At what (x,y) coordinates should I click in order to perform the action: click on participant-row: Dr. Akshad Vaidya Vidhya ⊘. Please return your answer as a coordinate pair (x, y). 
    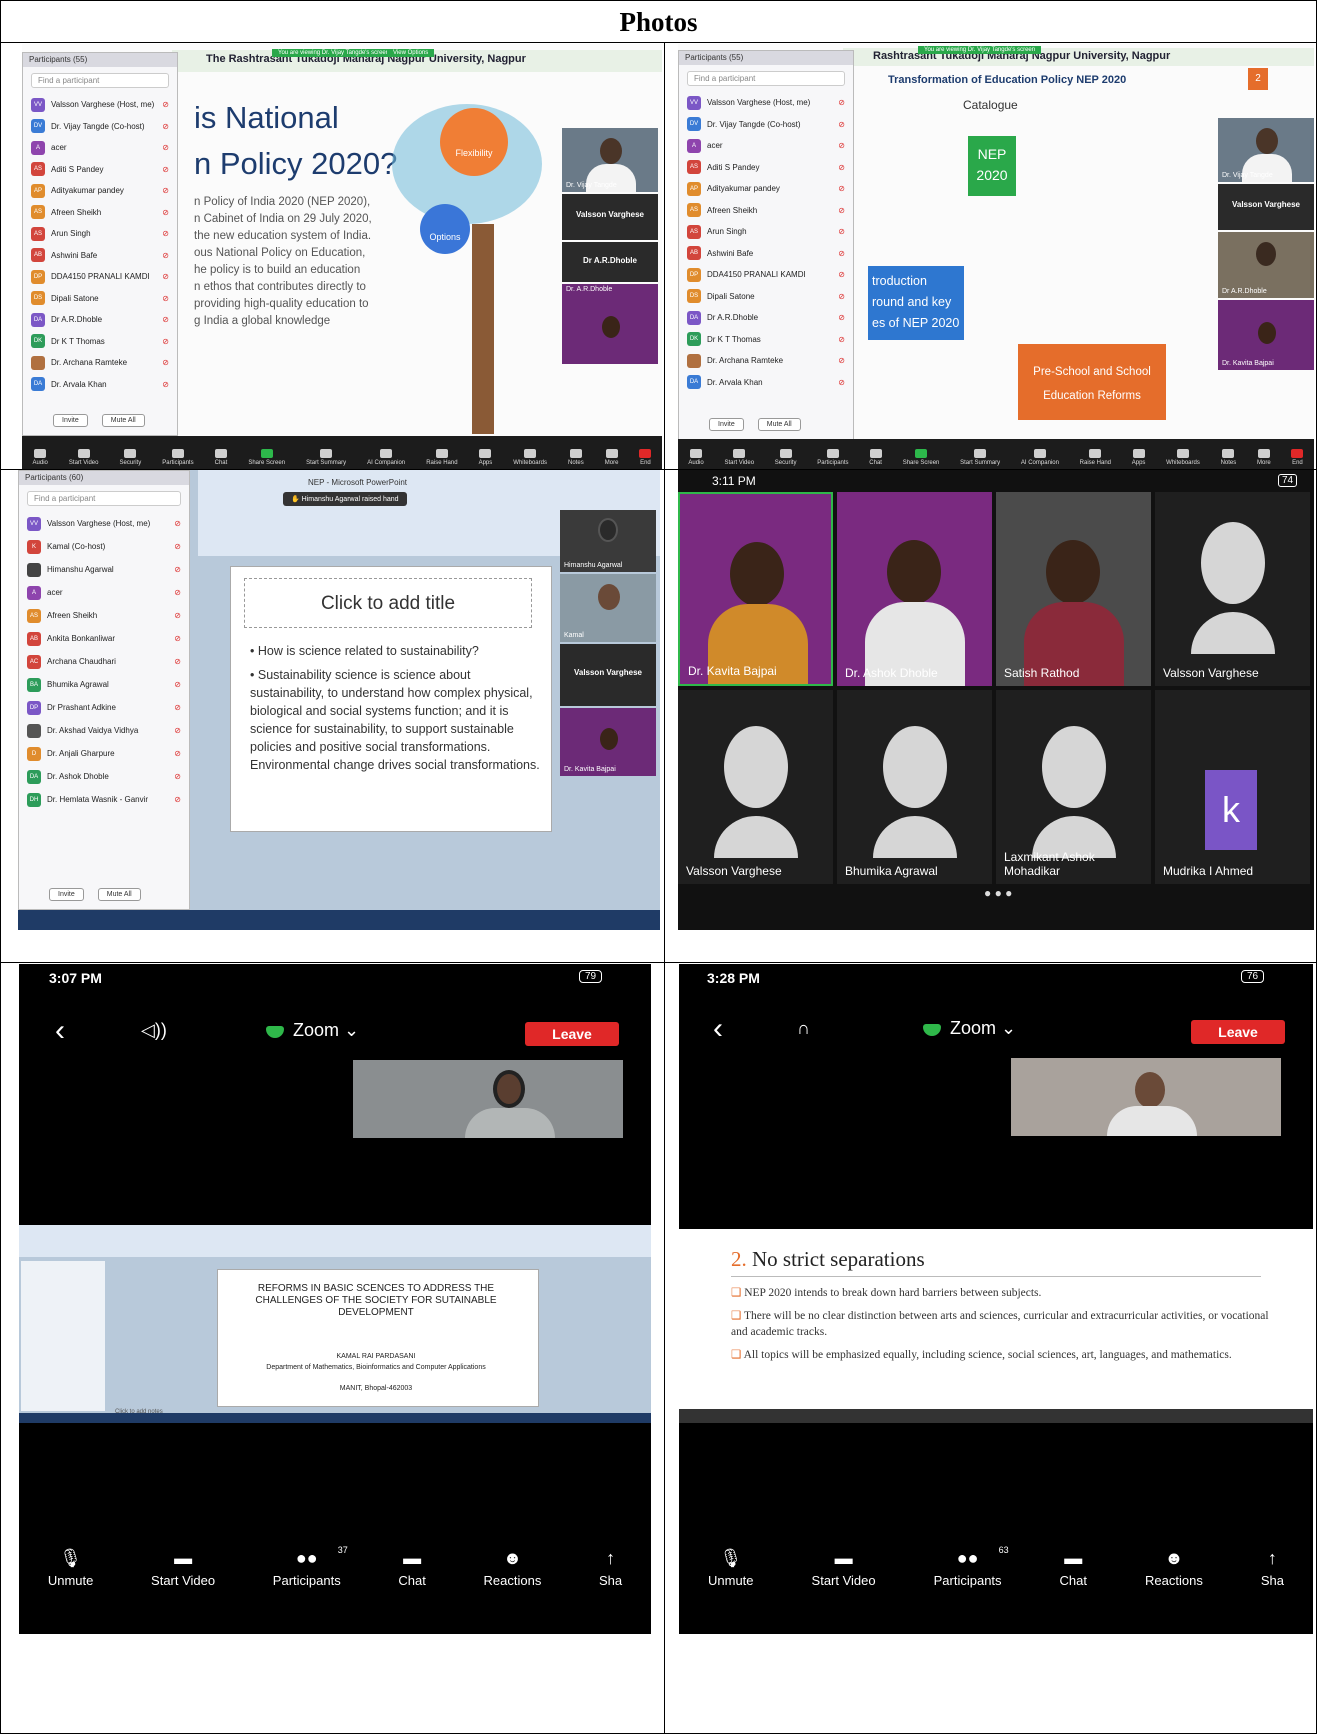
    Looking at the image, I should click on (104, 730).